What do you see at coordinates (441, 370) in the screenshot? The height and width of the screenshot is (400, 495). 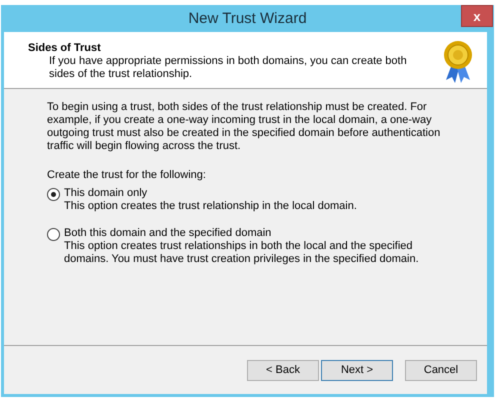 I see `wizard-button: Cancel` at bounding box center [441, 370].